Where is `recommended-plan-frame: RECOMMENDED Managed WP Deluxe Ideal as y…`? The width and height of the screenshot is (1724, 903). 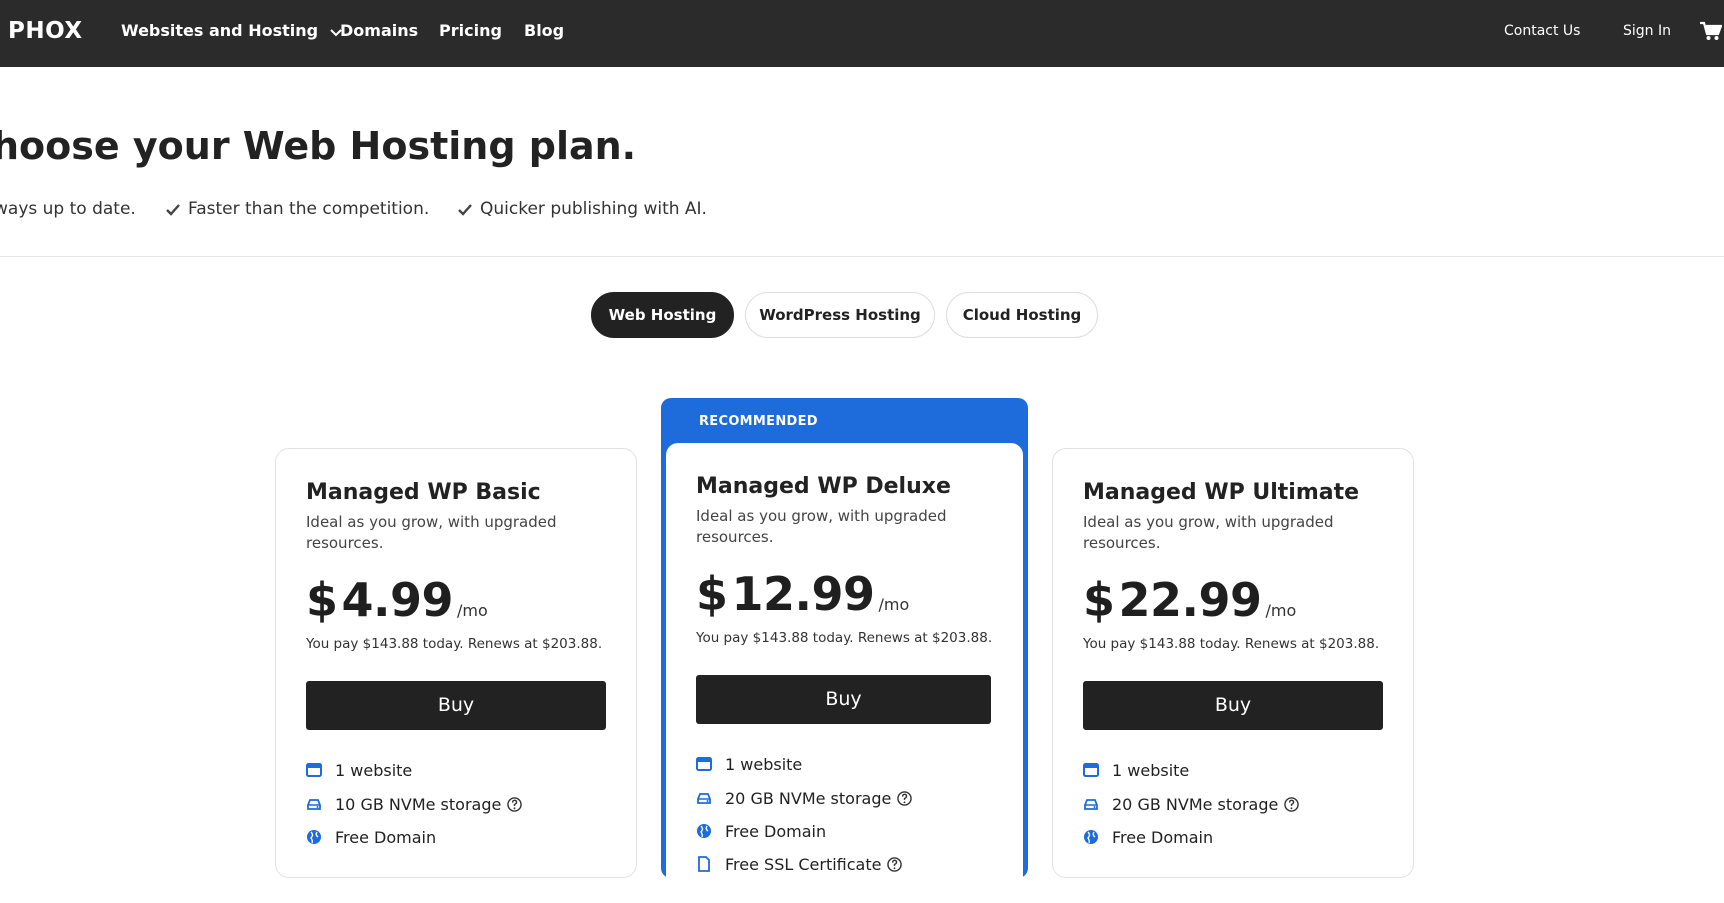 recommended-plan-frame: RECOMMENDED Managed WP Deluxe Ideal as y… is located at coordinates (844, 650).